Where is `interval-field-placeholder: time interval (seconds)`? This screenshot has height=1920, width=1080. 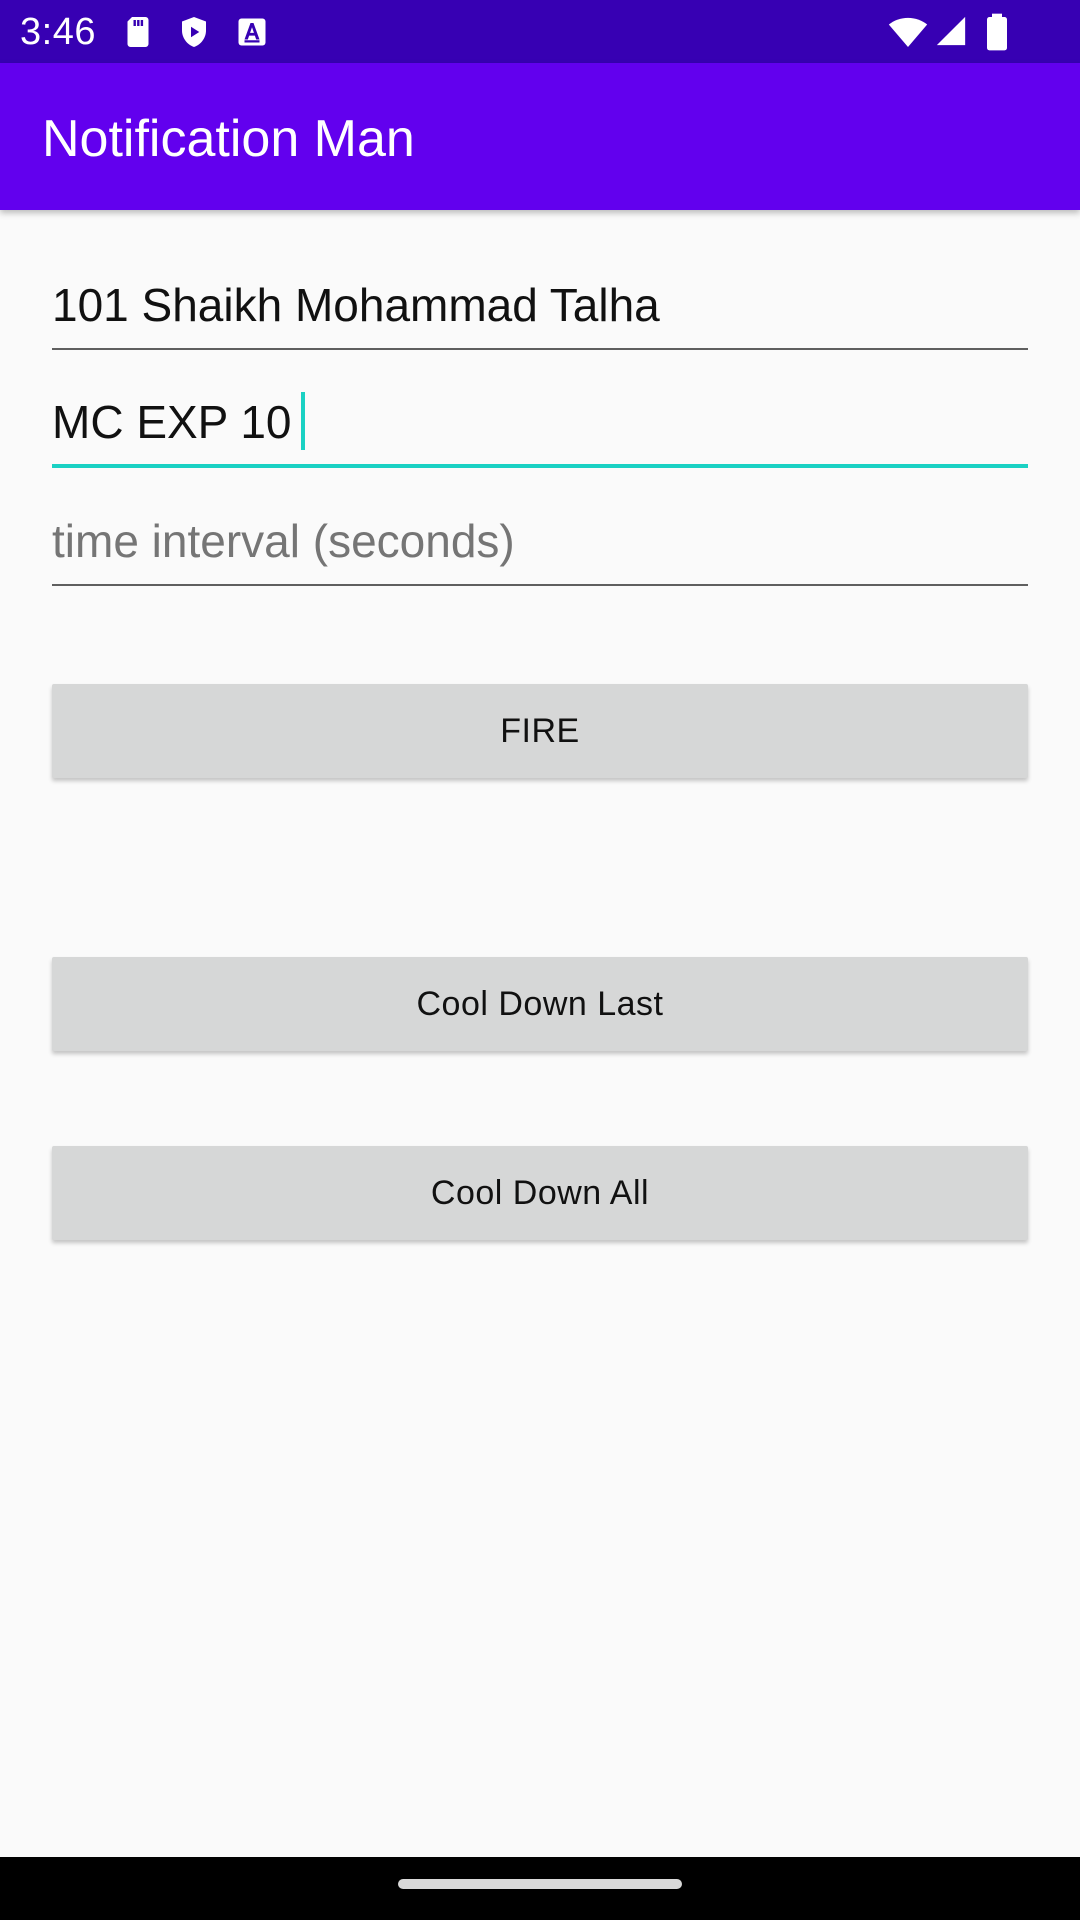 interval-field-placeholder: time interval (seconds) is located at coordinates (283, 541).